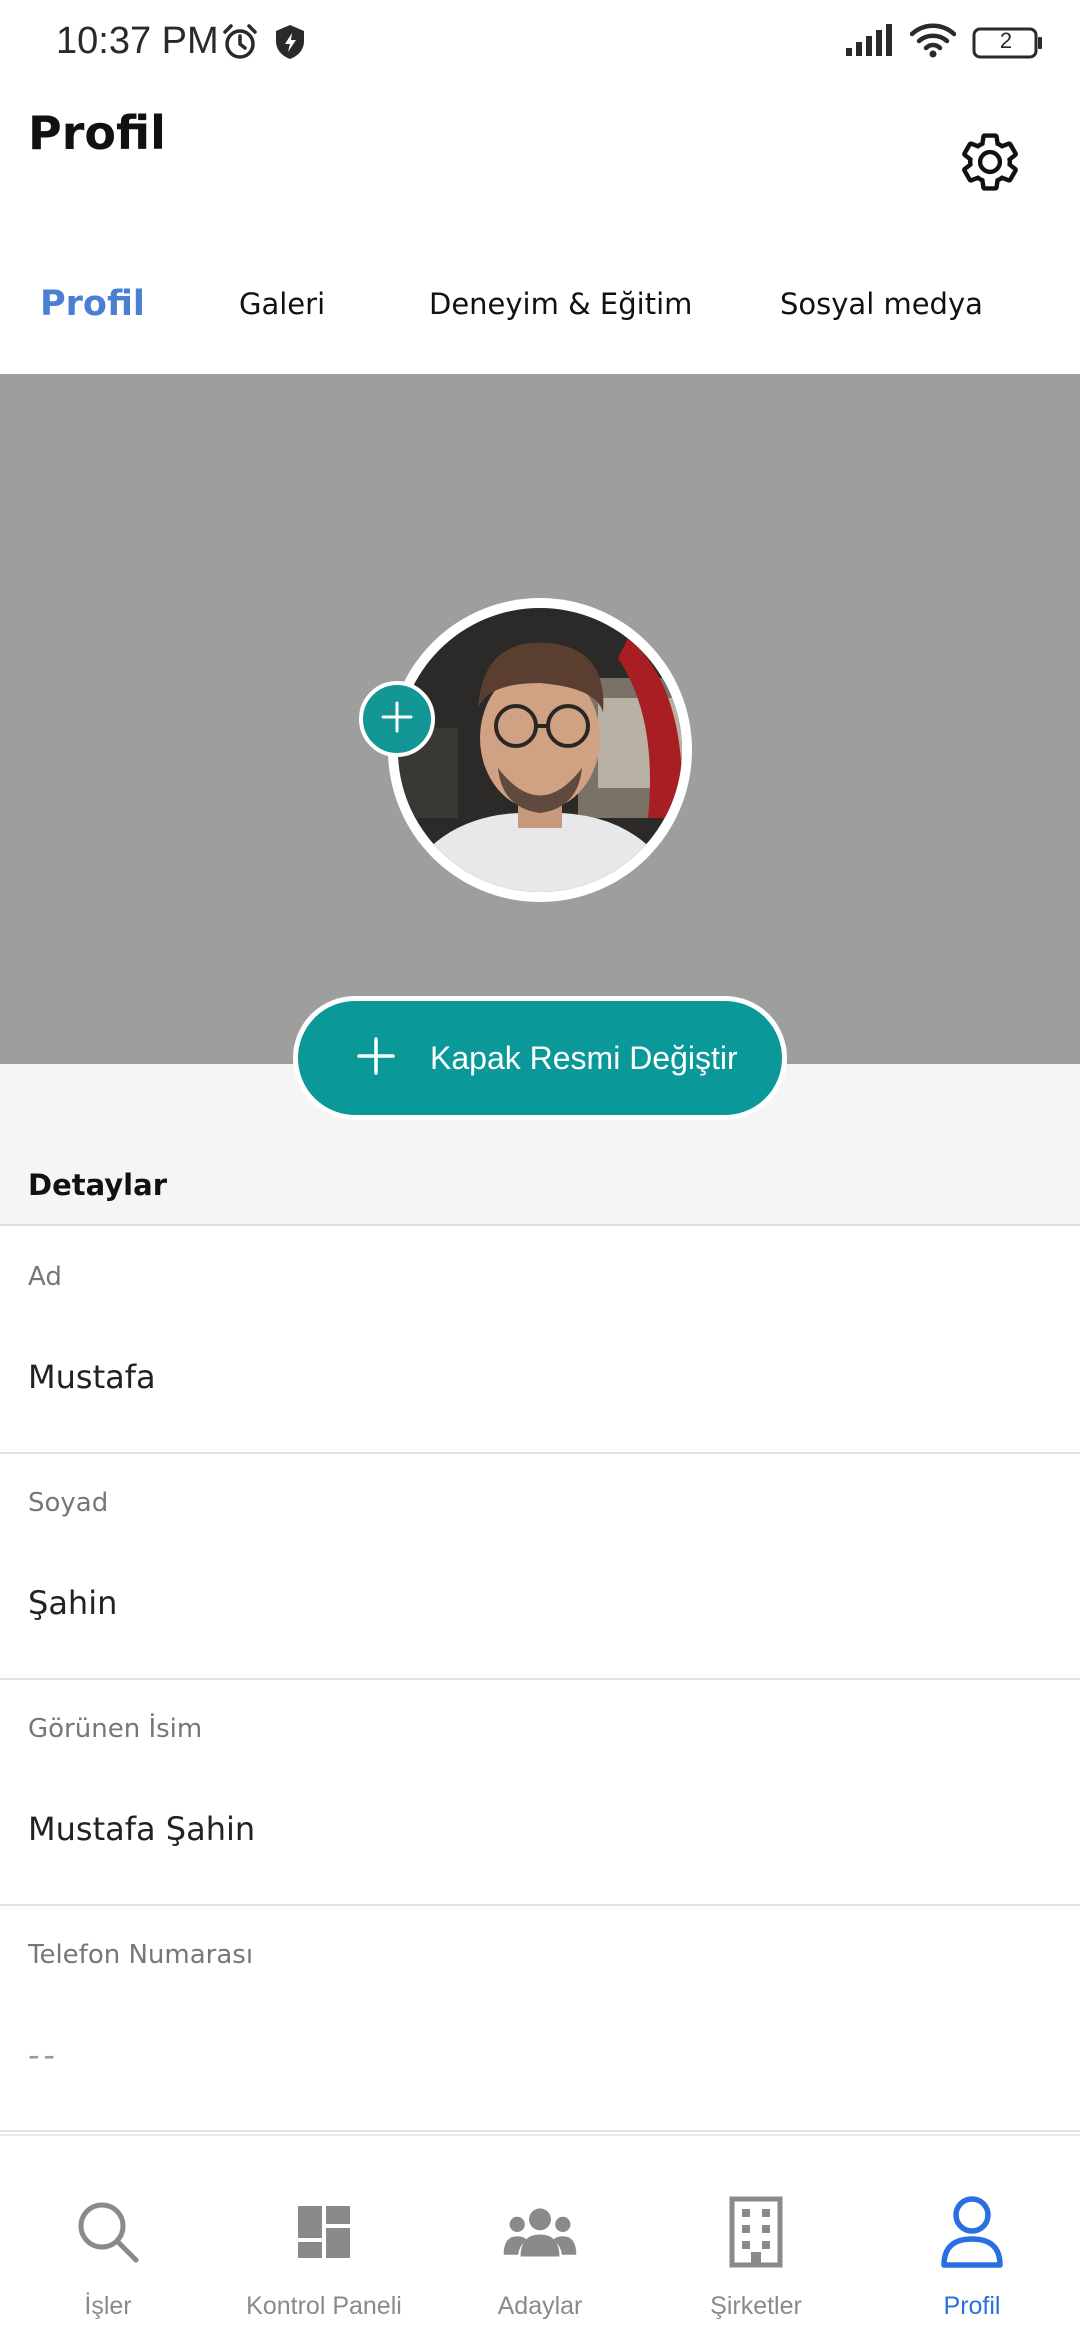 This screenshot has width=1080, height=2340. I want to click on field-value: Mustafa Şahin, so click(142, 1829).